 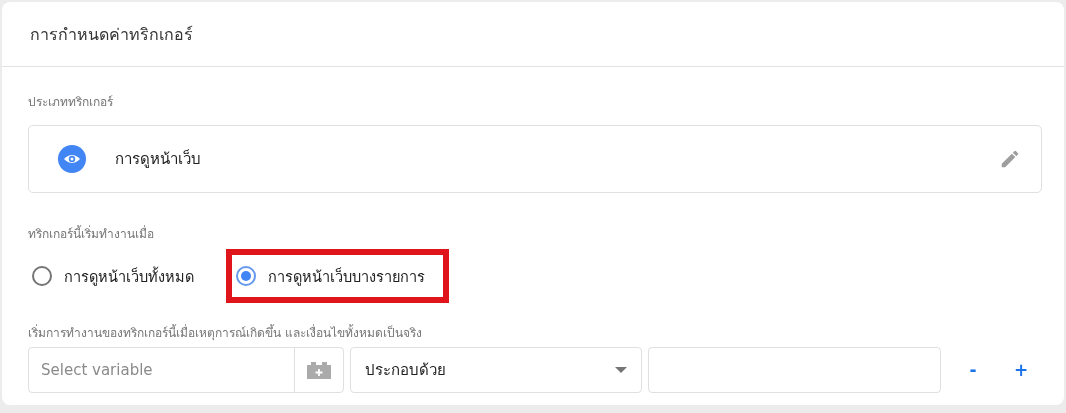 What do you see at coordinates (91, 233) in the screenshot?
I see `section-label: ทริกเกอร์นี้เริ่มทำงานเมื่อ` at bounding box center [91, 233].